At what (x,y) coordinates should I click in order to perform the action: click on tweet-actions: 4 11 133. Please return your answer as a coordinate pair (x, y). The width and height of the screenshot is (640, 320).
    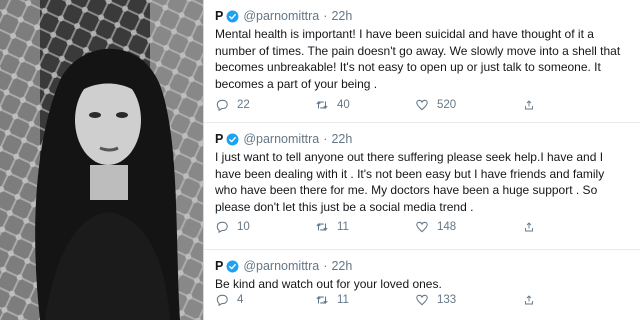
    Looking at the image, I should click on (379, 300).